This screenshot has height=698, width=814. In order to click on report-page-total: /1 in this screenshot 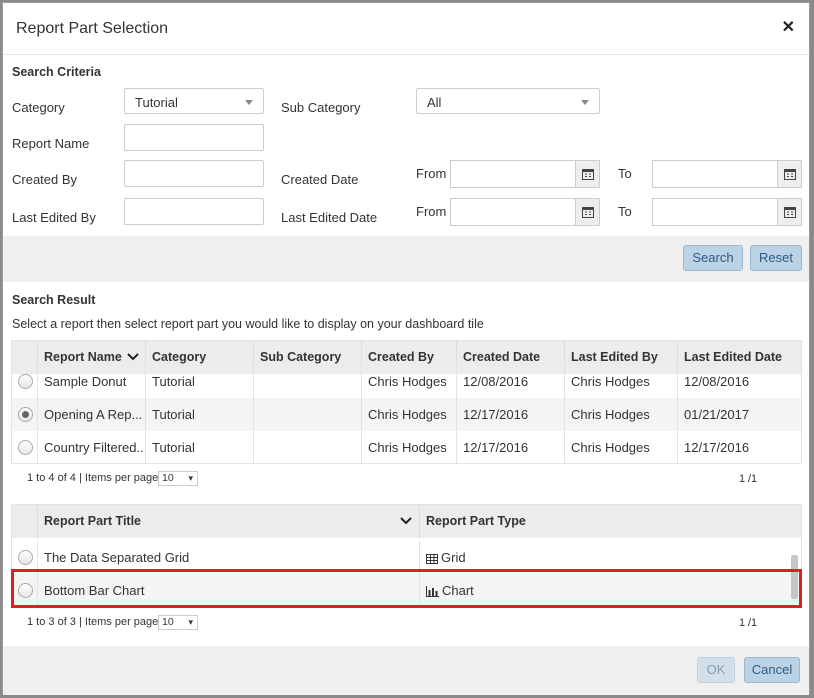, I will do `click(753, 479)`.